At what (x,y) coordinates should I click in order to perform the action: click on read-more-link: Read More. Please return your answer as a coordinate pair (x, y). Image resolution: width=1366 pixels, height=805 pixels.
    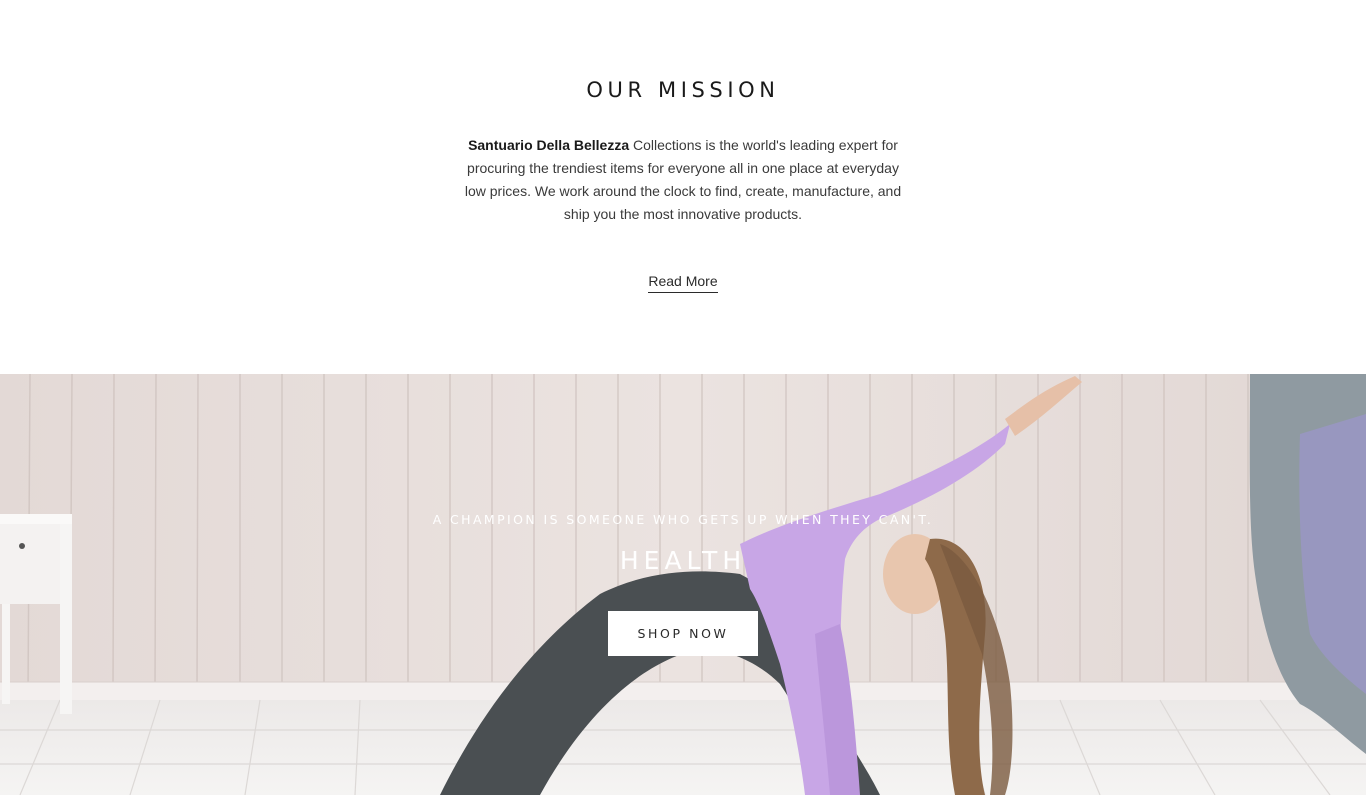
    Looking at the image, I should click on (683, 283).